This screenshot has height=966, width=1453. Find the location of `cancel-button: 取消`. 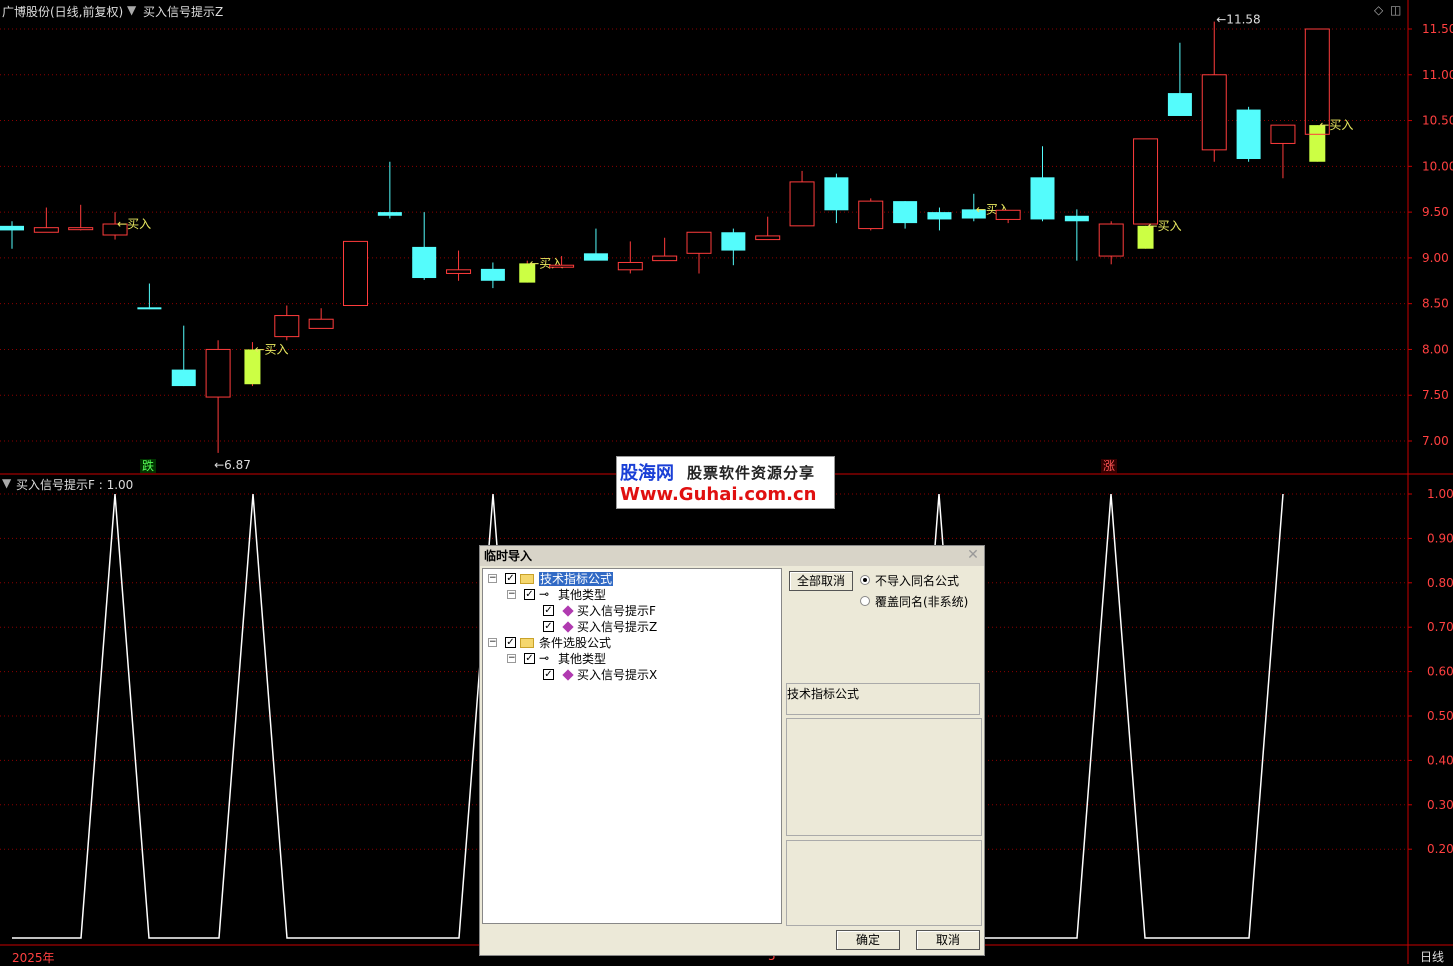

cancel-button: 取消 is located at coordinates (948, 940).